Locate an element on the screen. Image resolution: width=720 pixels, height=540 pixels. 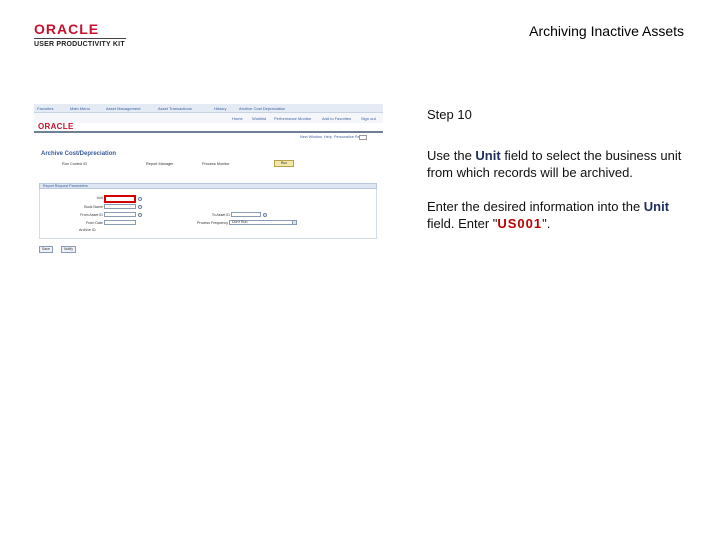
process-frequency-label: Process Frequency is located at coordinates (212, 223).